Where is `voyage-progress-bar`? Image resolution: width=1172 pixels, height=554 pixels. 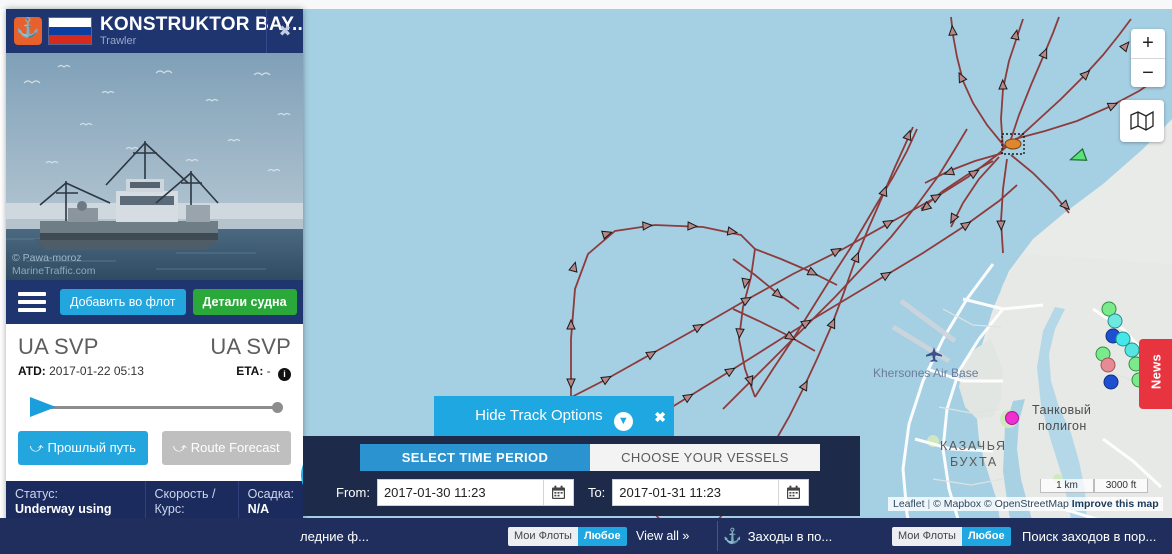
voyage-progress-bar is located at coordinates (154, 407).